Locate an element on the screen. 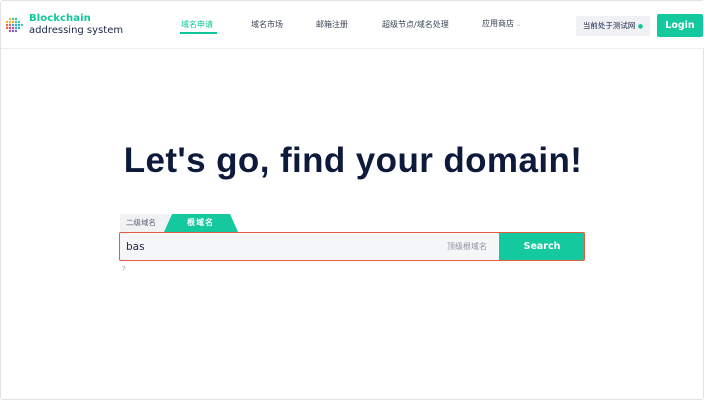  domain-search-box: 顶级根域名 Search is located at coordinates (352, 246).